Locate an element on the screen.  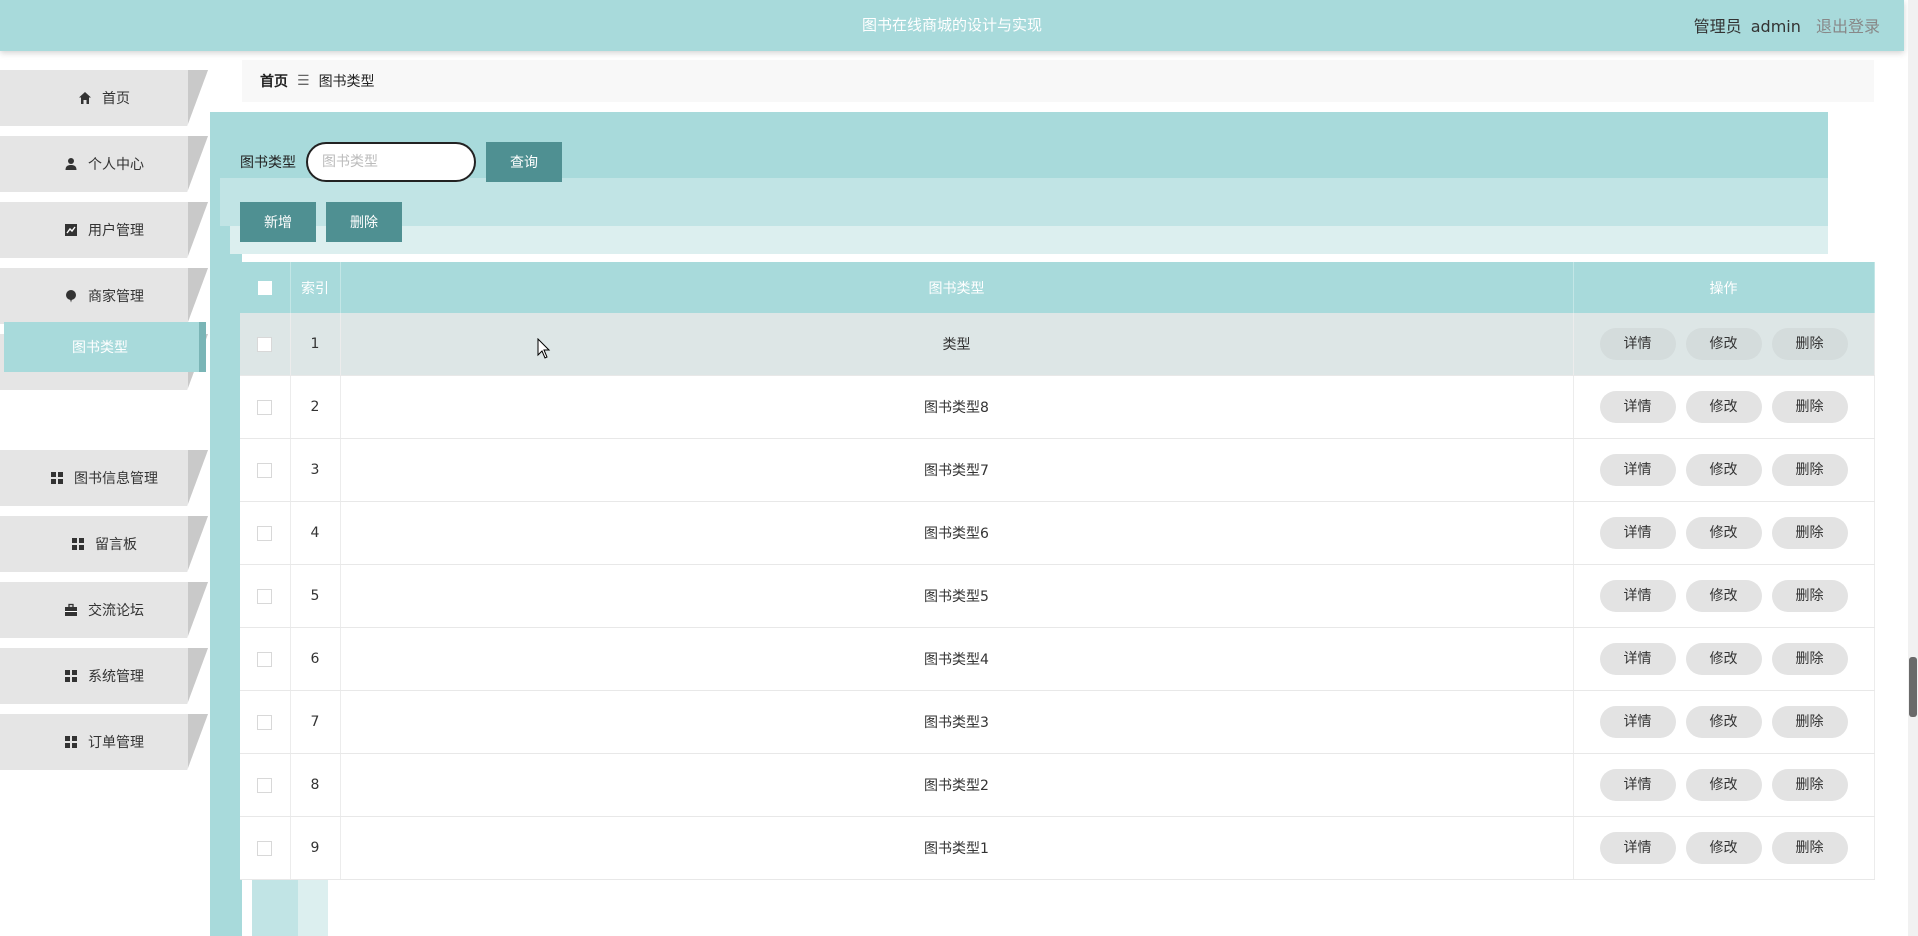
row-type: 类型 is located at coordinates (957, 344).